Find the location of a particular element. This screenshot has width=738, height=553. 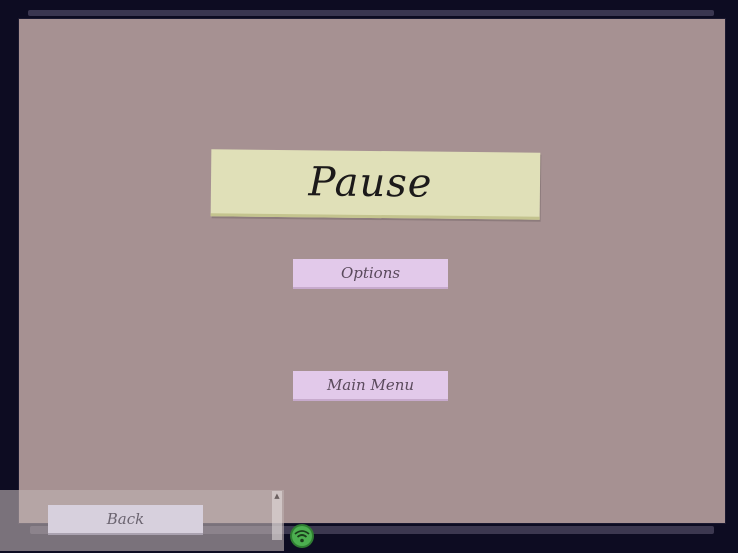

main-menu-button: Main Menu is located at coordinates (370, 386).